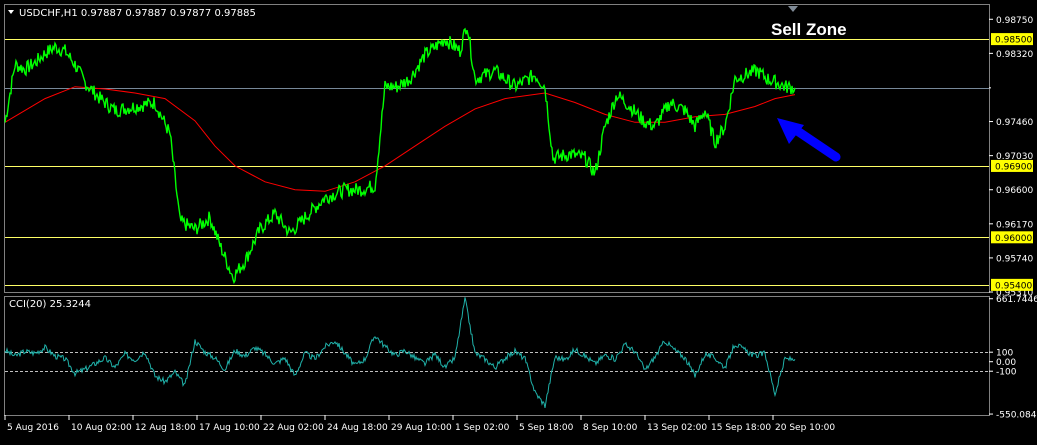 This screenshot has width=1037, height=445. Describe the element at coordinates (1013, 286) in the screenshot. I see `level-label: 0.95400` at that location.